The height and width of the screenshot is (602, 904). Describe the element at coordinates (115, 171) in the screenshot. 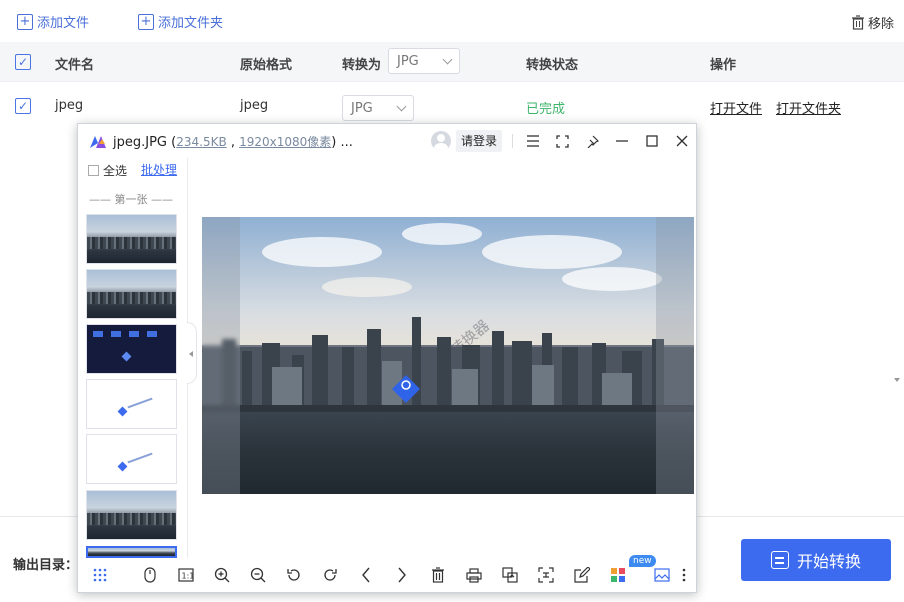

I see `select-all-label: 全选` at that location.